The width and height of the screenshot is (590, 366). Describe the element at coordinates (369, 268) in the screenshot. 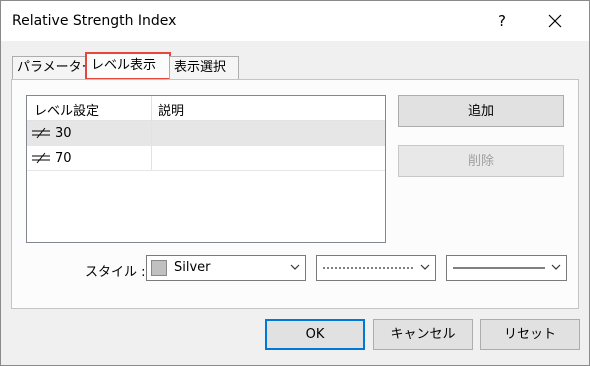

I see `dotted-line-icon` at that location.